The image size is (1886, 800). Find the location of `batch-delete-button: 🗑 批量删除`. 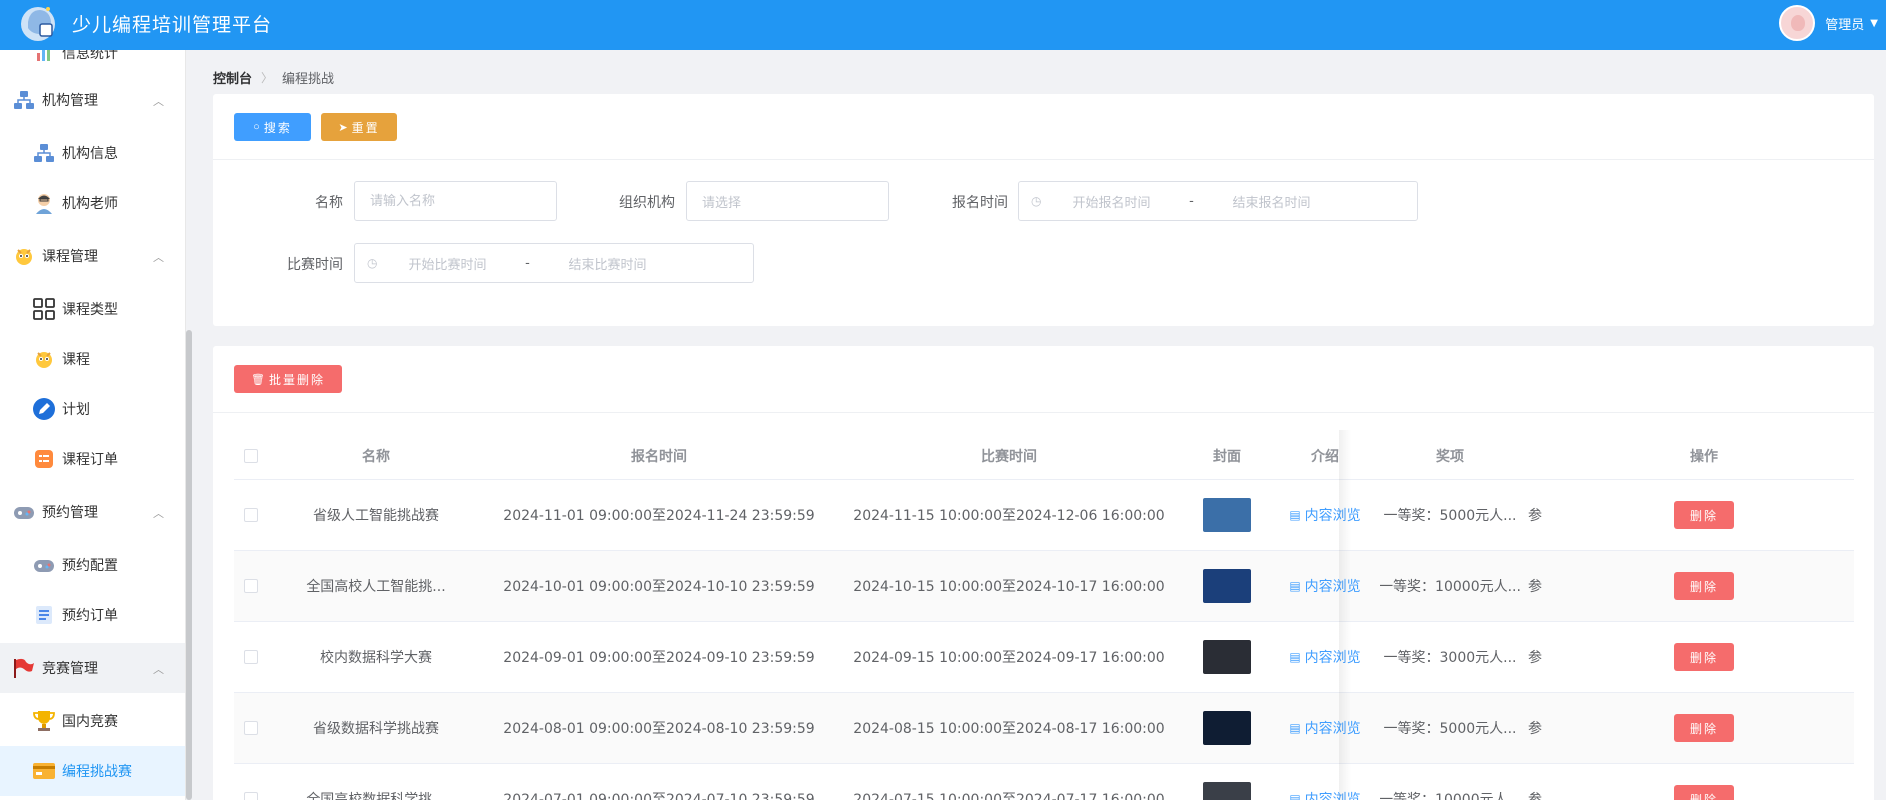

batch-delete-button: 🗑 批量删除 is located at coordinates (288, 379).